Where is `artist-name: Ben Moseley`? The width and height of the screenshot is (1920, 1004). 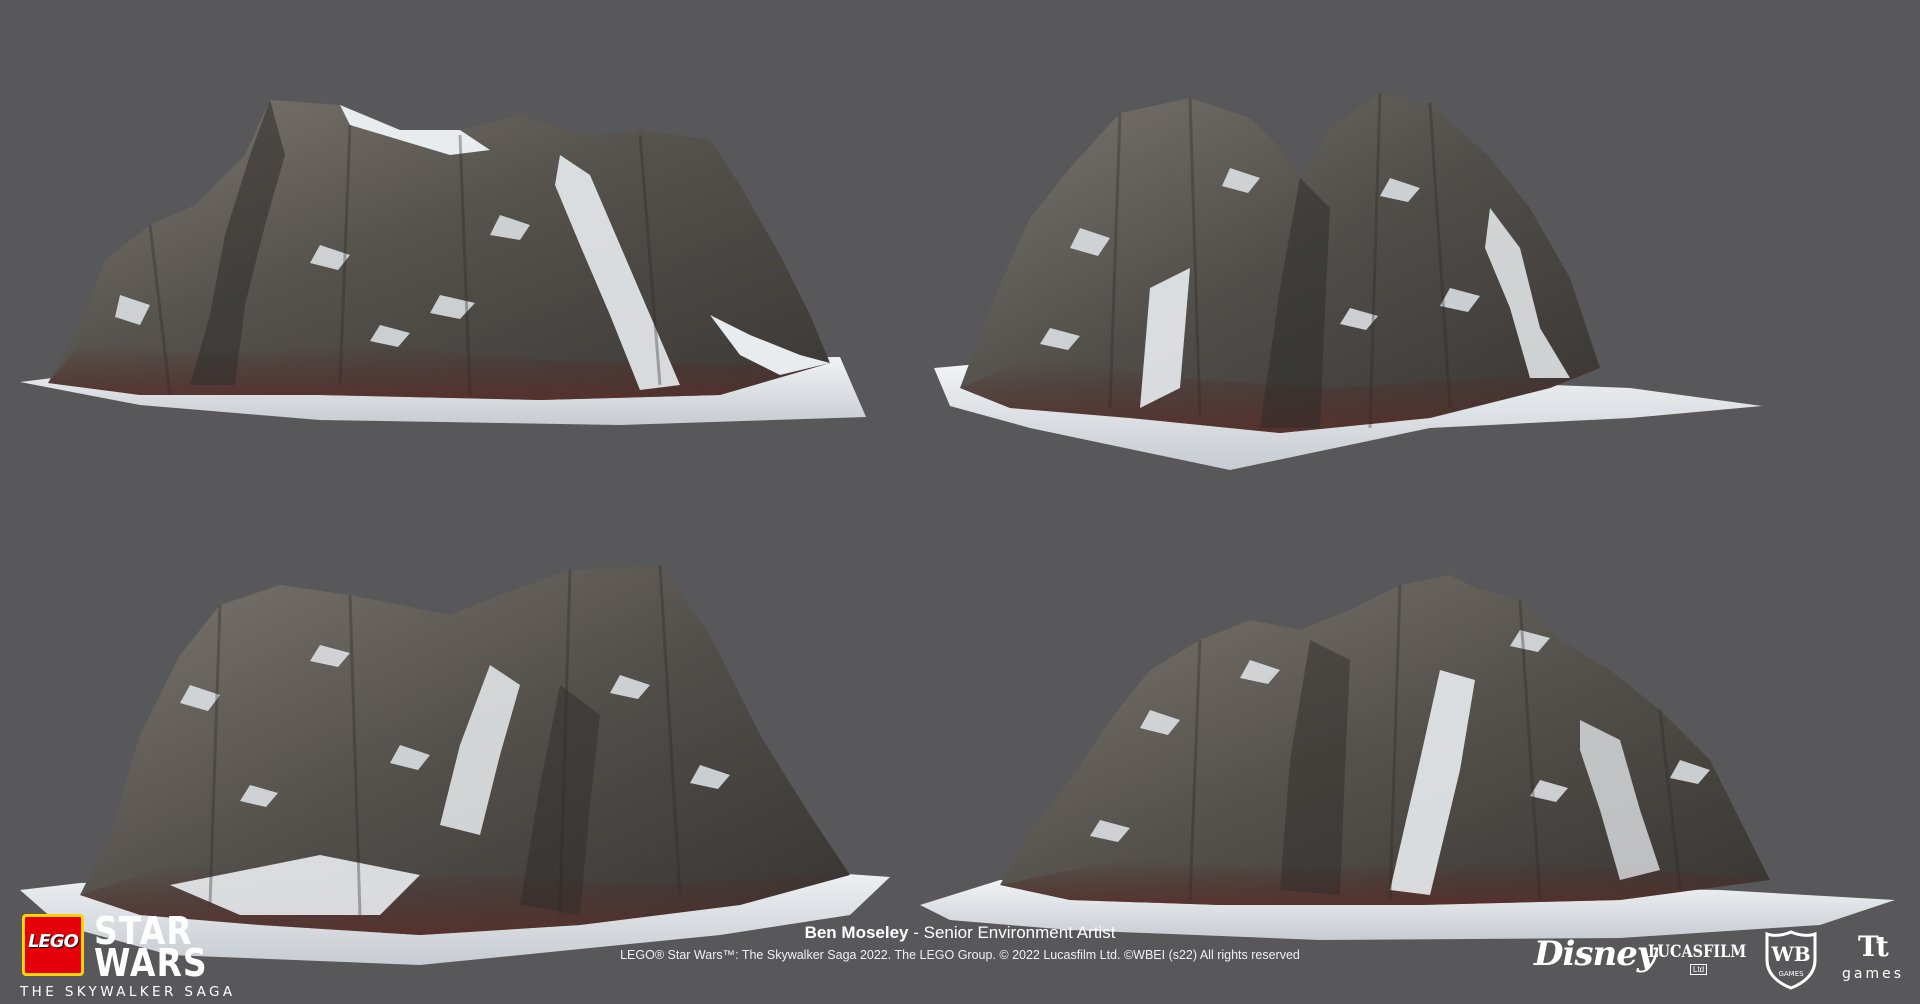
artist-name: Ben Moseley is located at coordinates (856, 932).